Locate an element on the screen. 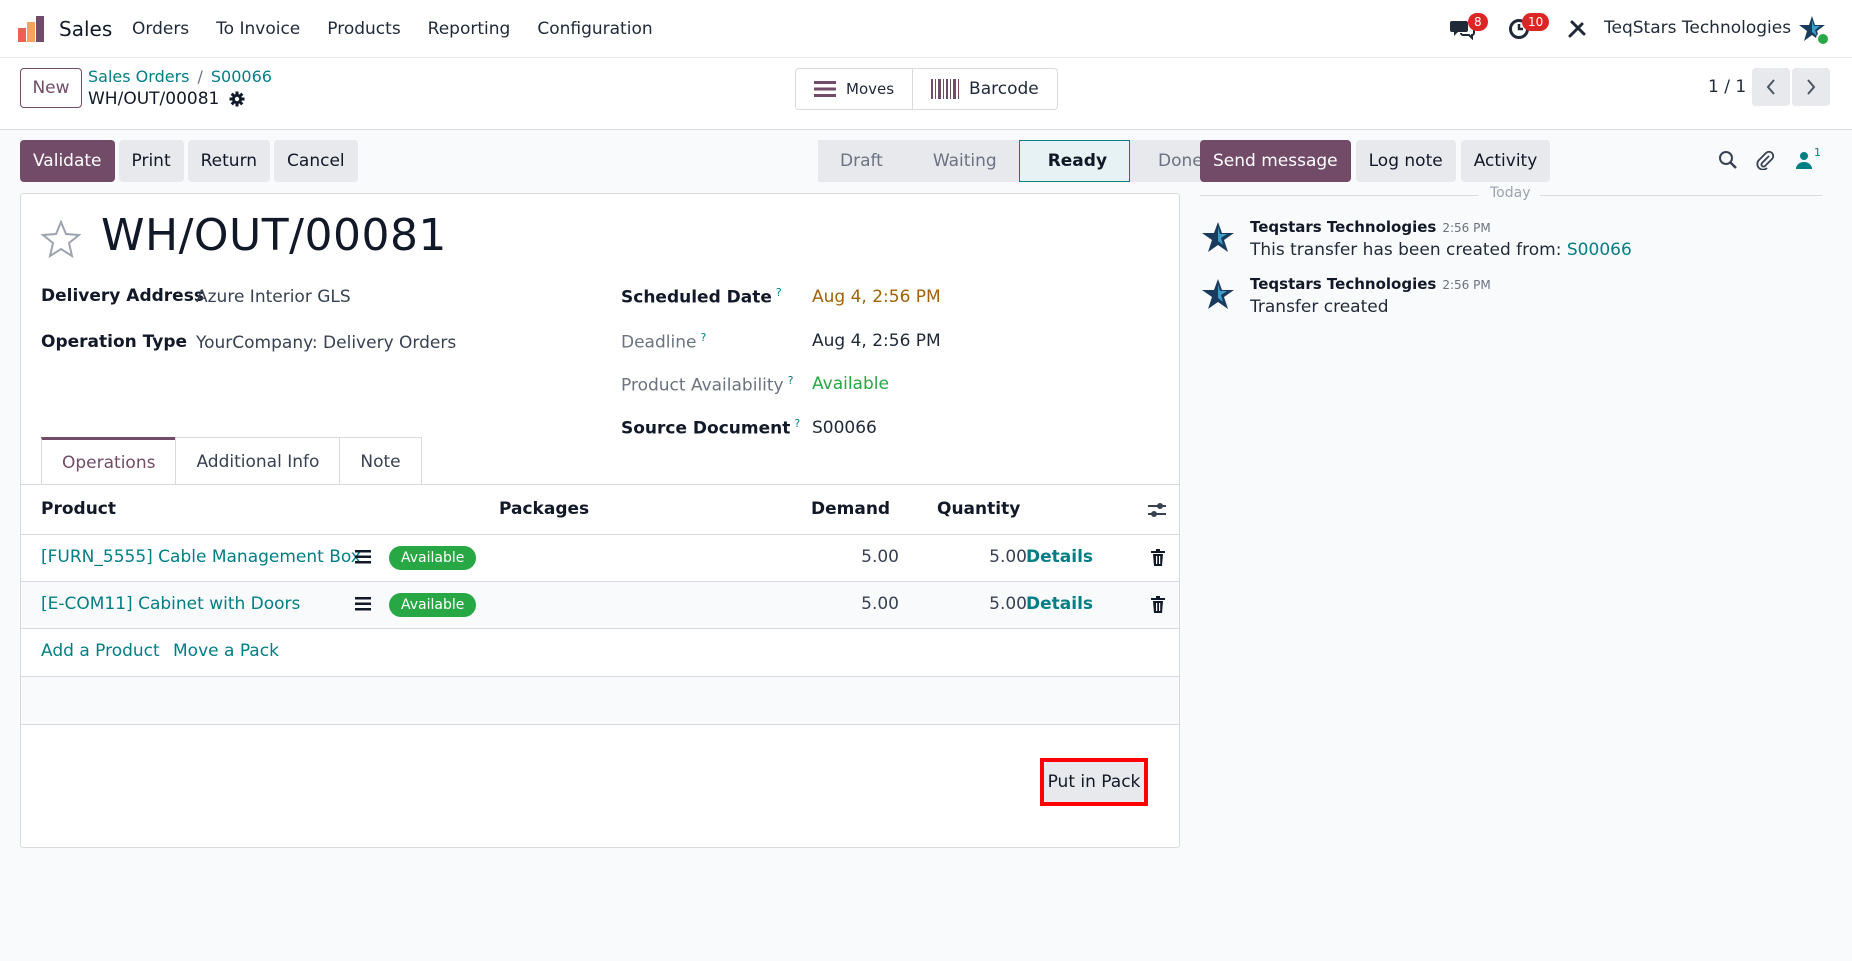 Image resolution: width=1852 pixels, height=961 pixels. status-pipeline: Draft Waiting Ready Done is located at coordinates (1021, 161).